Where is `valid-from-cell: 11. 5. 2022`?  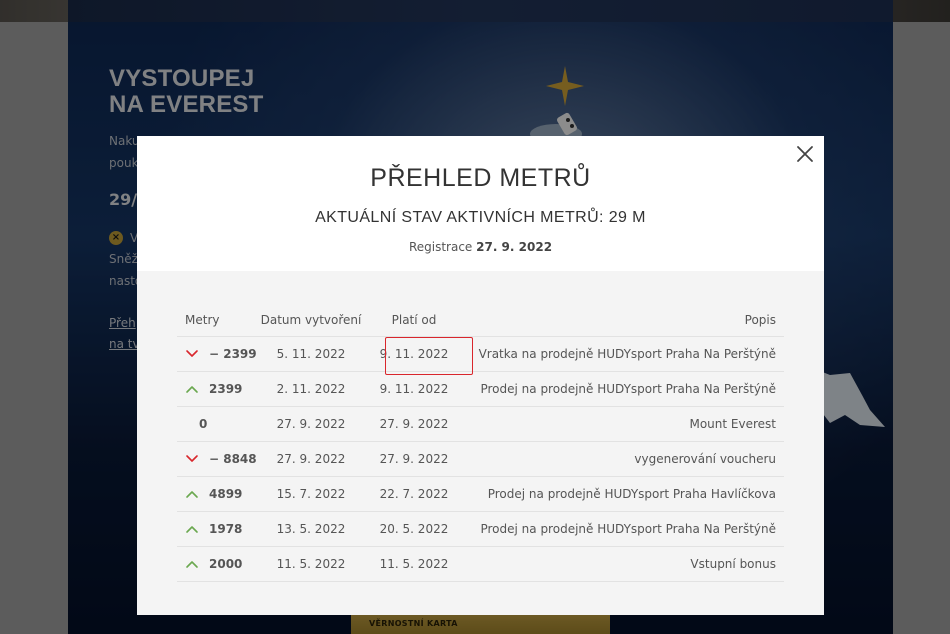
valid-from-cell: 11. 5. 2022 is located at coordinates (414, 564).